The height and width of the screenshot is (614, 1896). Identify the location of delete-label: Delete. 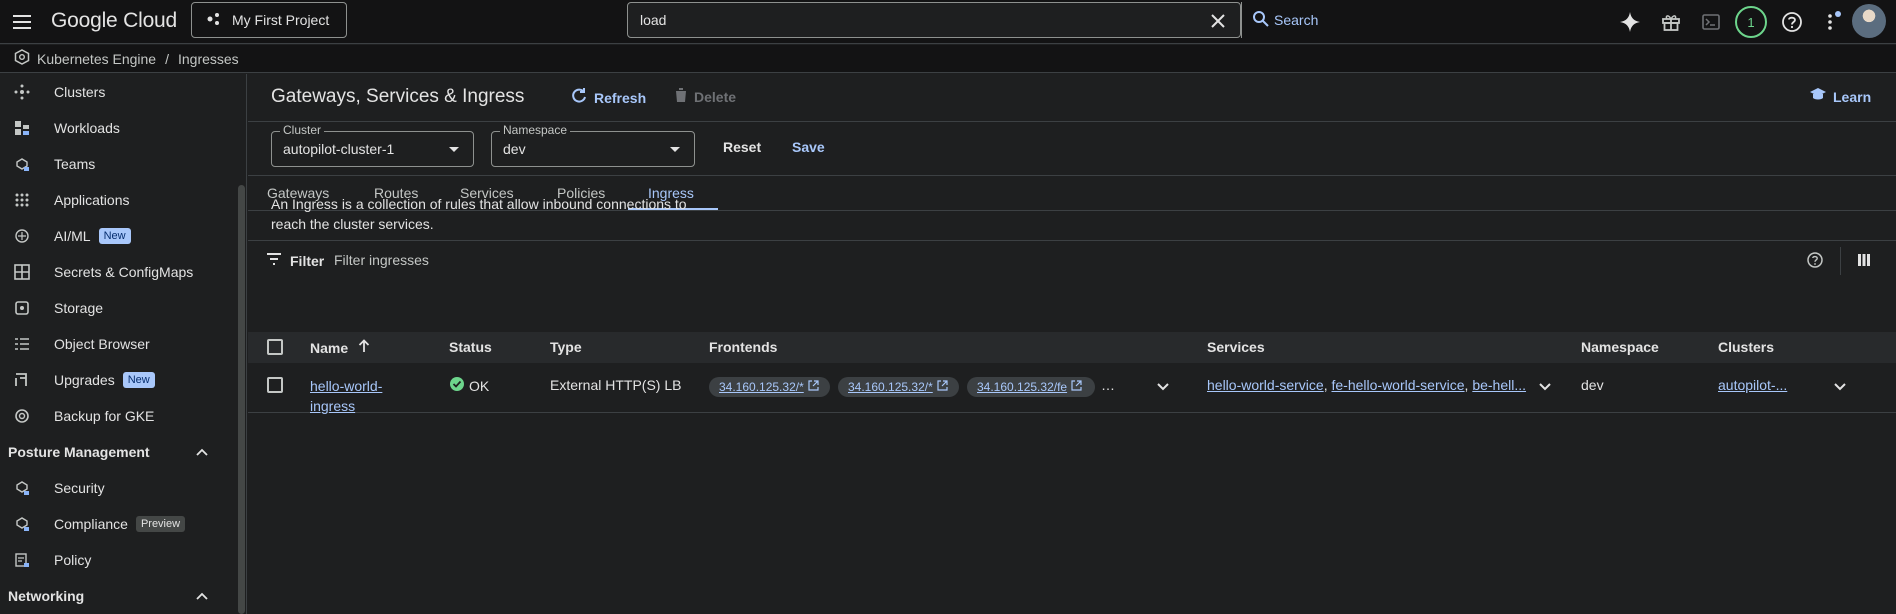
(715, 96).